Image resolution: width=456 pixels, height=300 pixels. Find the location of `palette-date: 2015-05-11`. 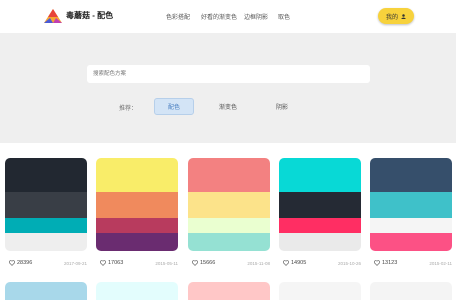

palette-date: 2015-05-11 is located at coordinates (166, 263).